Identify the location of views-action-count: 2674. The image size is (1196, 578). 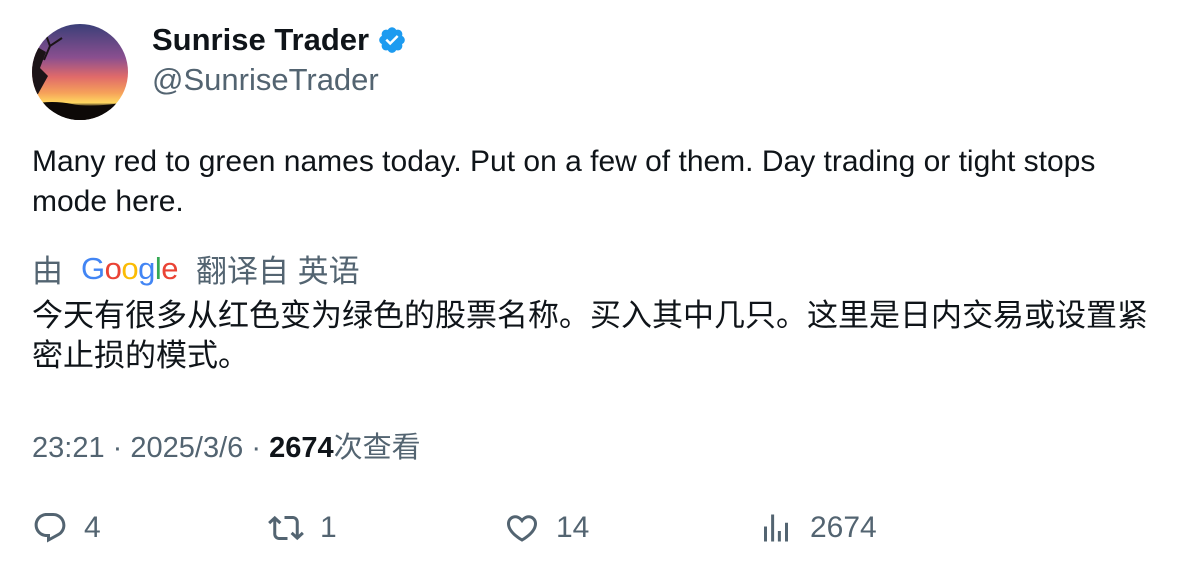
(843, 527).